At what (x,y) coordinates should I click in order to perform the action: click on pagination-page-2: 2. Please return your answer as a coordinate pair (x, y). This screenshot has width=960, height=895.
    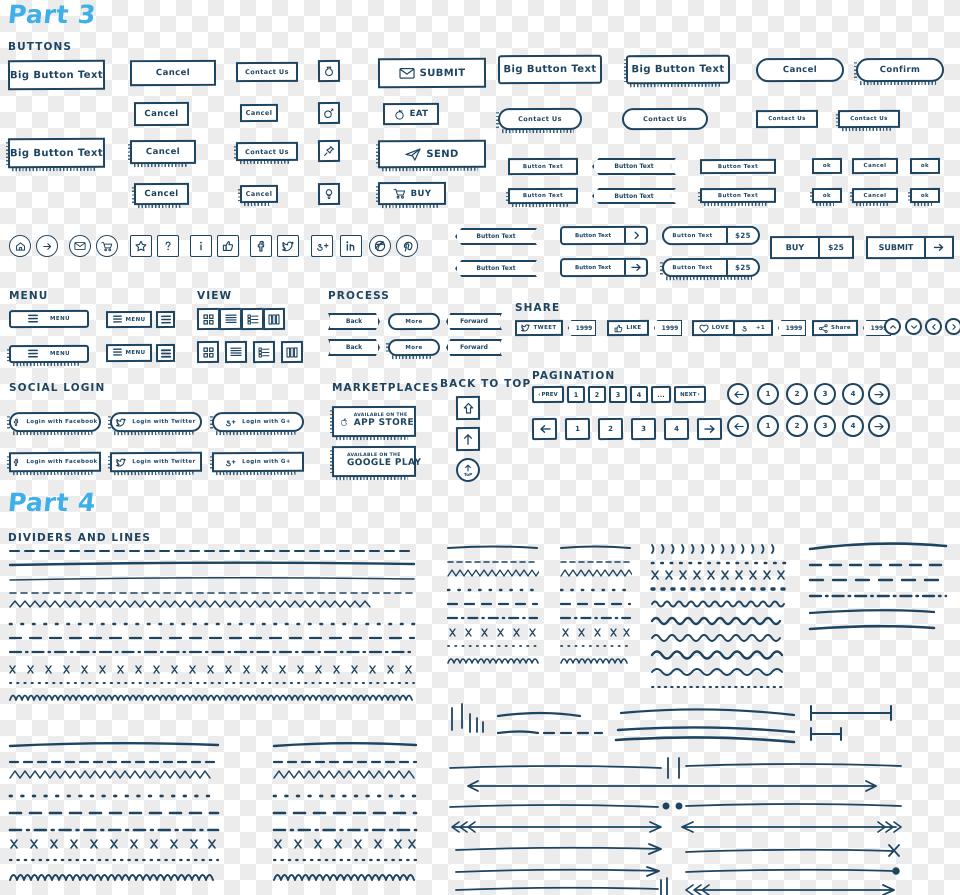
    Looking at the image, I should click on (597, 394).